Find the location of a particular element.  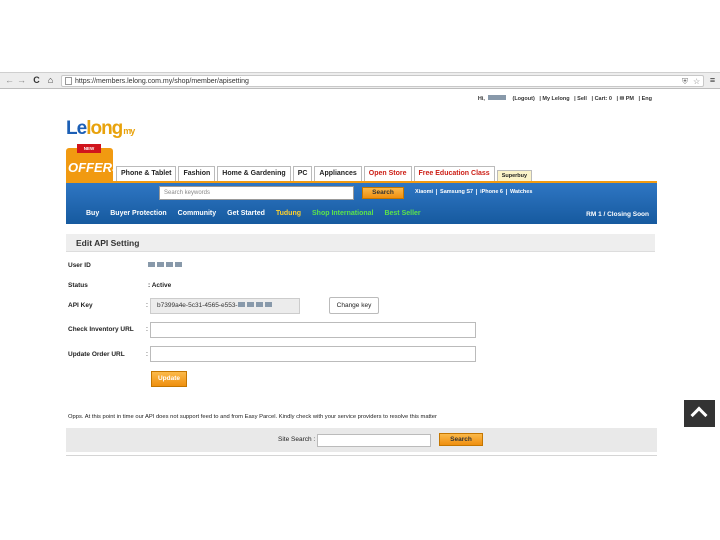

site-search-bar: Site Search : Search is located at coordinates (361, 440).